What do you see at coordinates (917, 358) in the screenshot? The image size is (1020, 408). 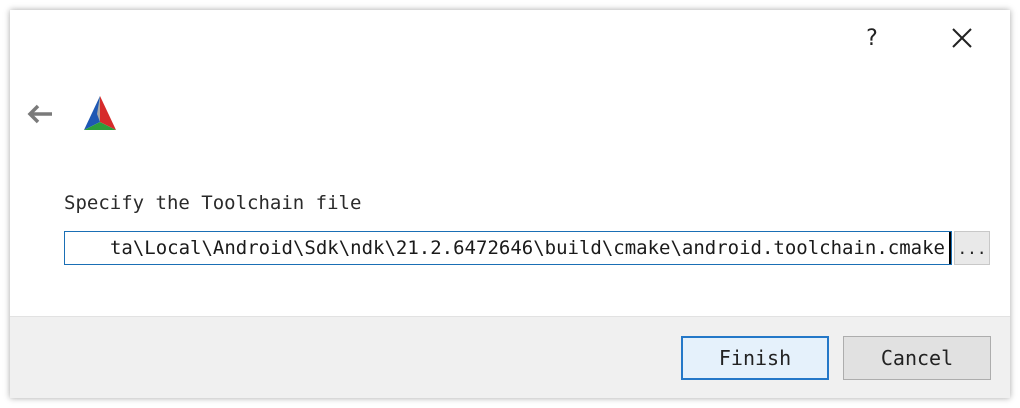 I see `cancel-button: Cancel` at bounding box center [917, 358].